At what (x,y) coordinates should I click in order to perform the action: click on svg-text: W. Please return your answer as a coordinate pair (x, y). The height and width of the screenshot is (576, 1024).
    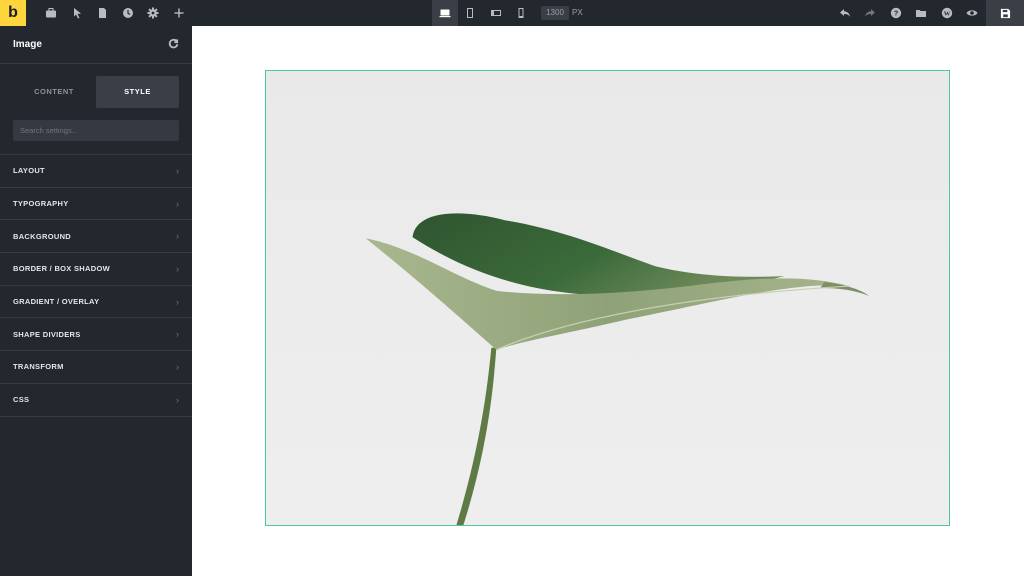
    Looking at the image, I should click on (947, 13).